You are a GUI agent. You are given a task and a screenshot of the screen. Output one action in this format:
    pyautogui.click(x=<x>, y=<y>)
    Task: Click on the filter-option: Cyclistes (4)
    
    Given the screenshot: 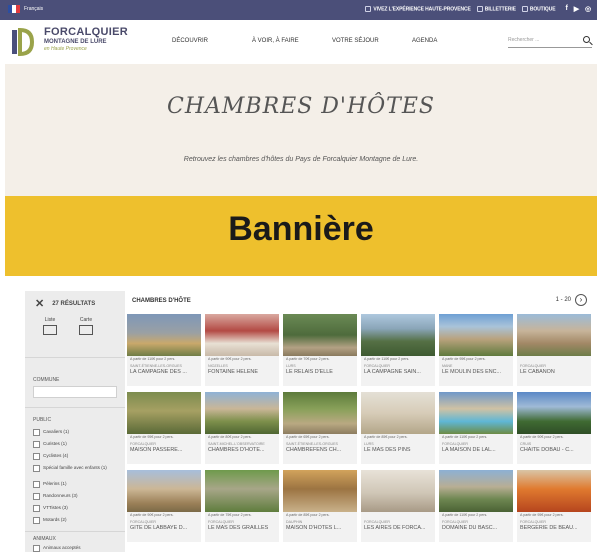 What is the action you would take?
    pyautogui.click(x=77, y=456)
    